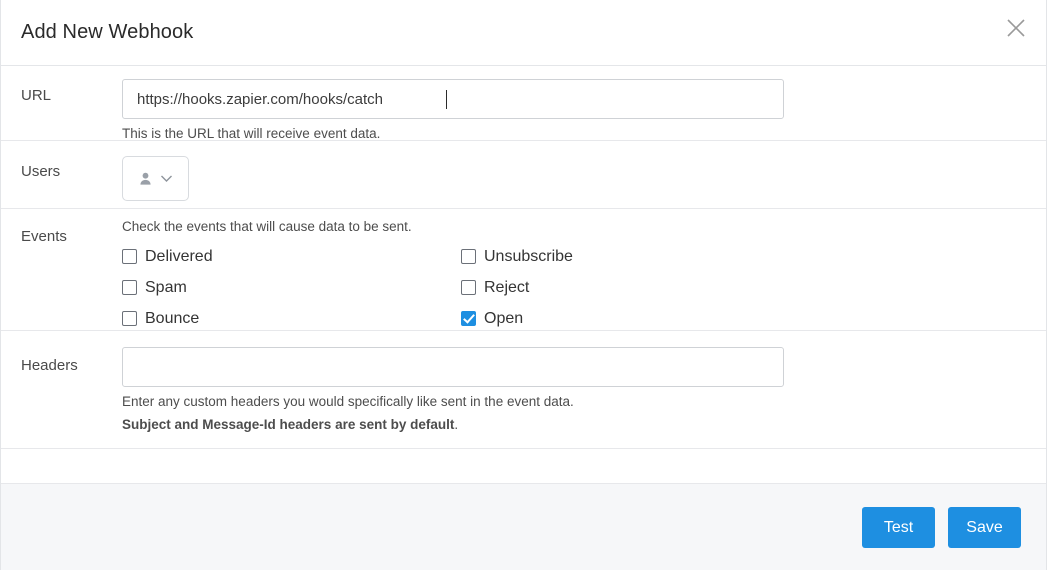  What do you see at coordinates (107, 32) in the screenshot?
I see `page-title: Add New Webhook` at bounding box center [107, 32].